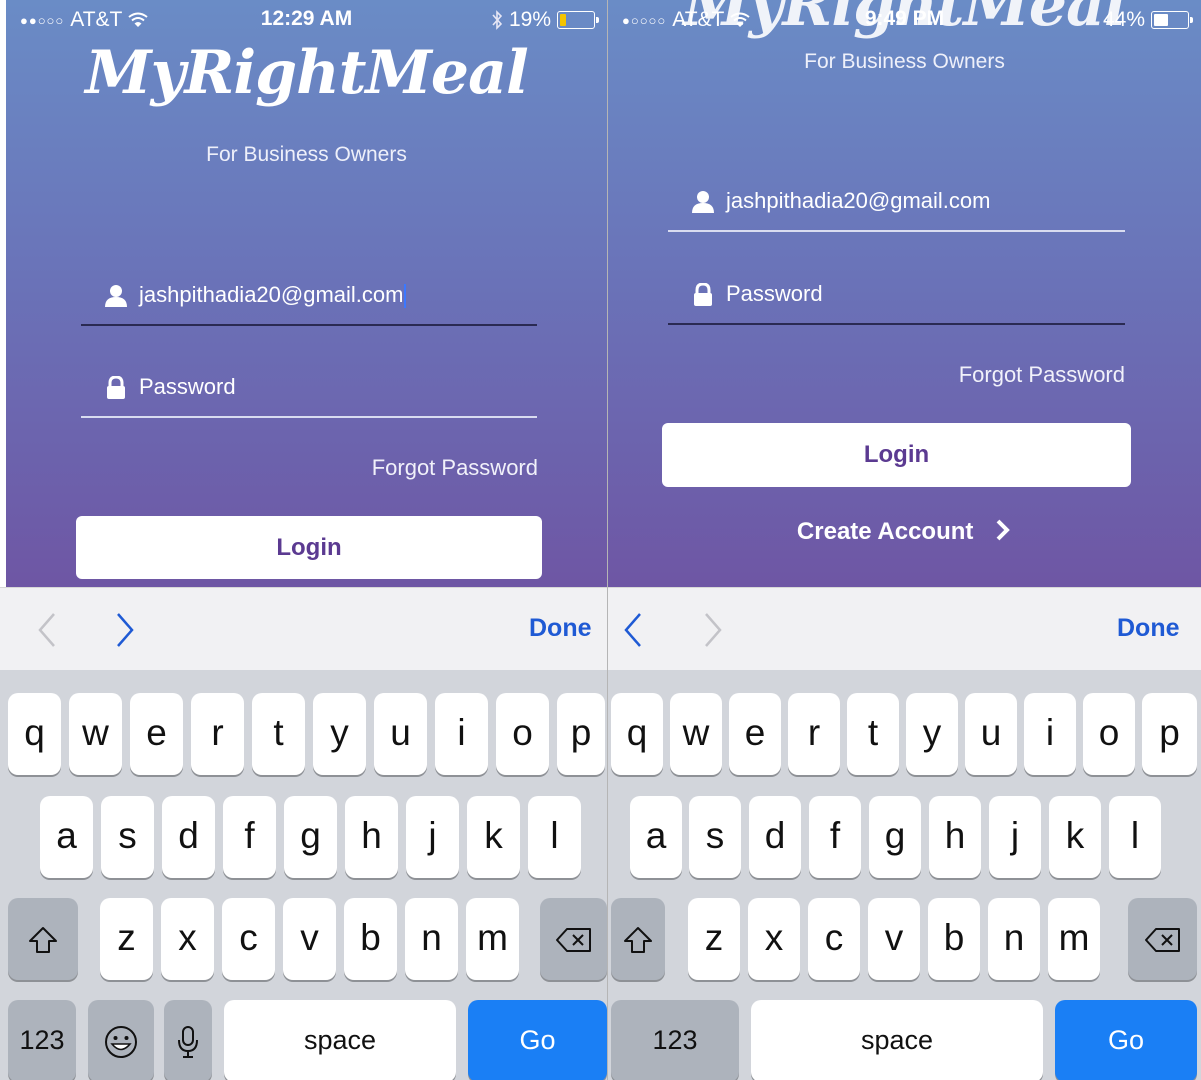  Describe the element at coordinates (116, 296) in the screenshot. I see `user-icon` at that location.